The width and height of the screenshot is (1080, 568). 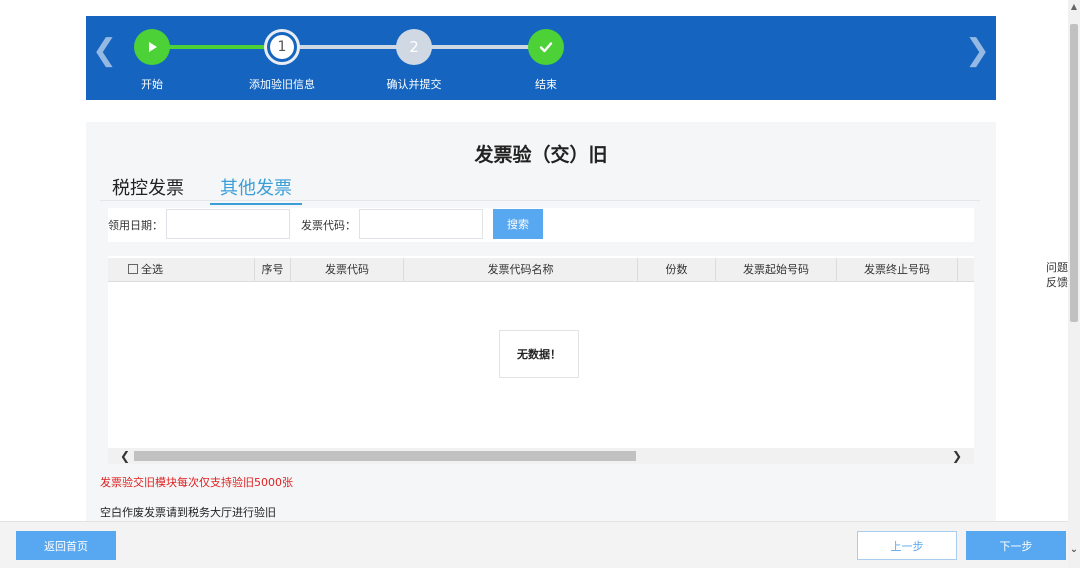 What do you see at coordinates (776, 270) in the screenshot?
I see `column-header: 发票起始号码` at bounding box center [776, 270].